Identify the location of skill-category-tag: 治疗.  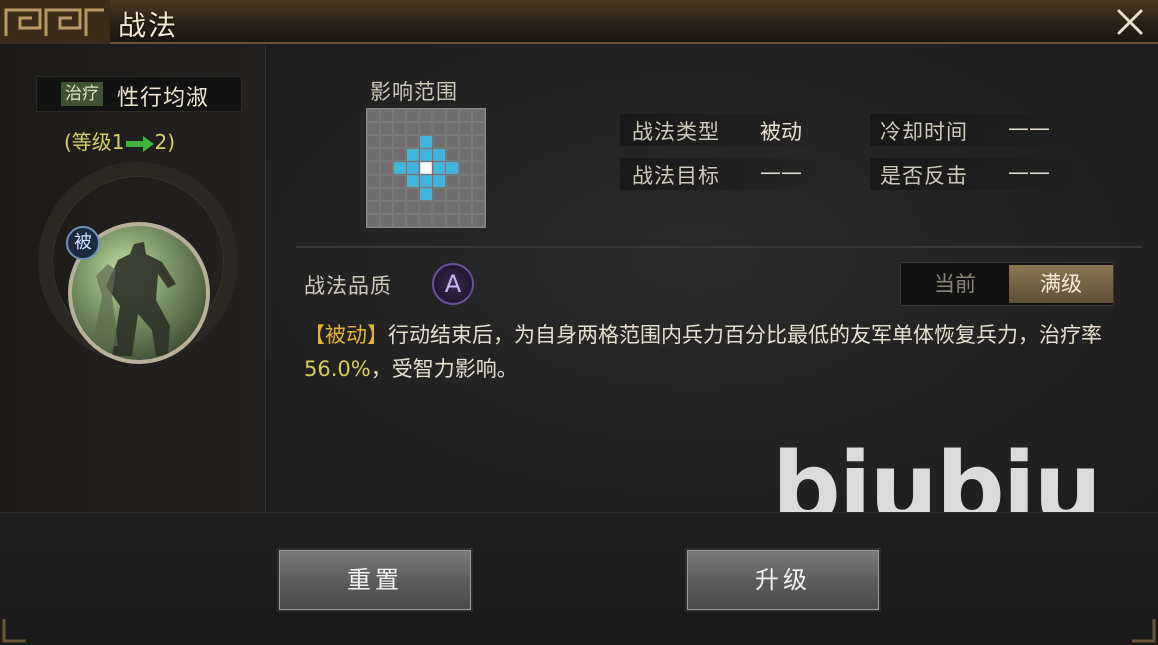
(82, 94).